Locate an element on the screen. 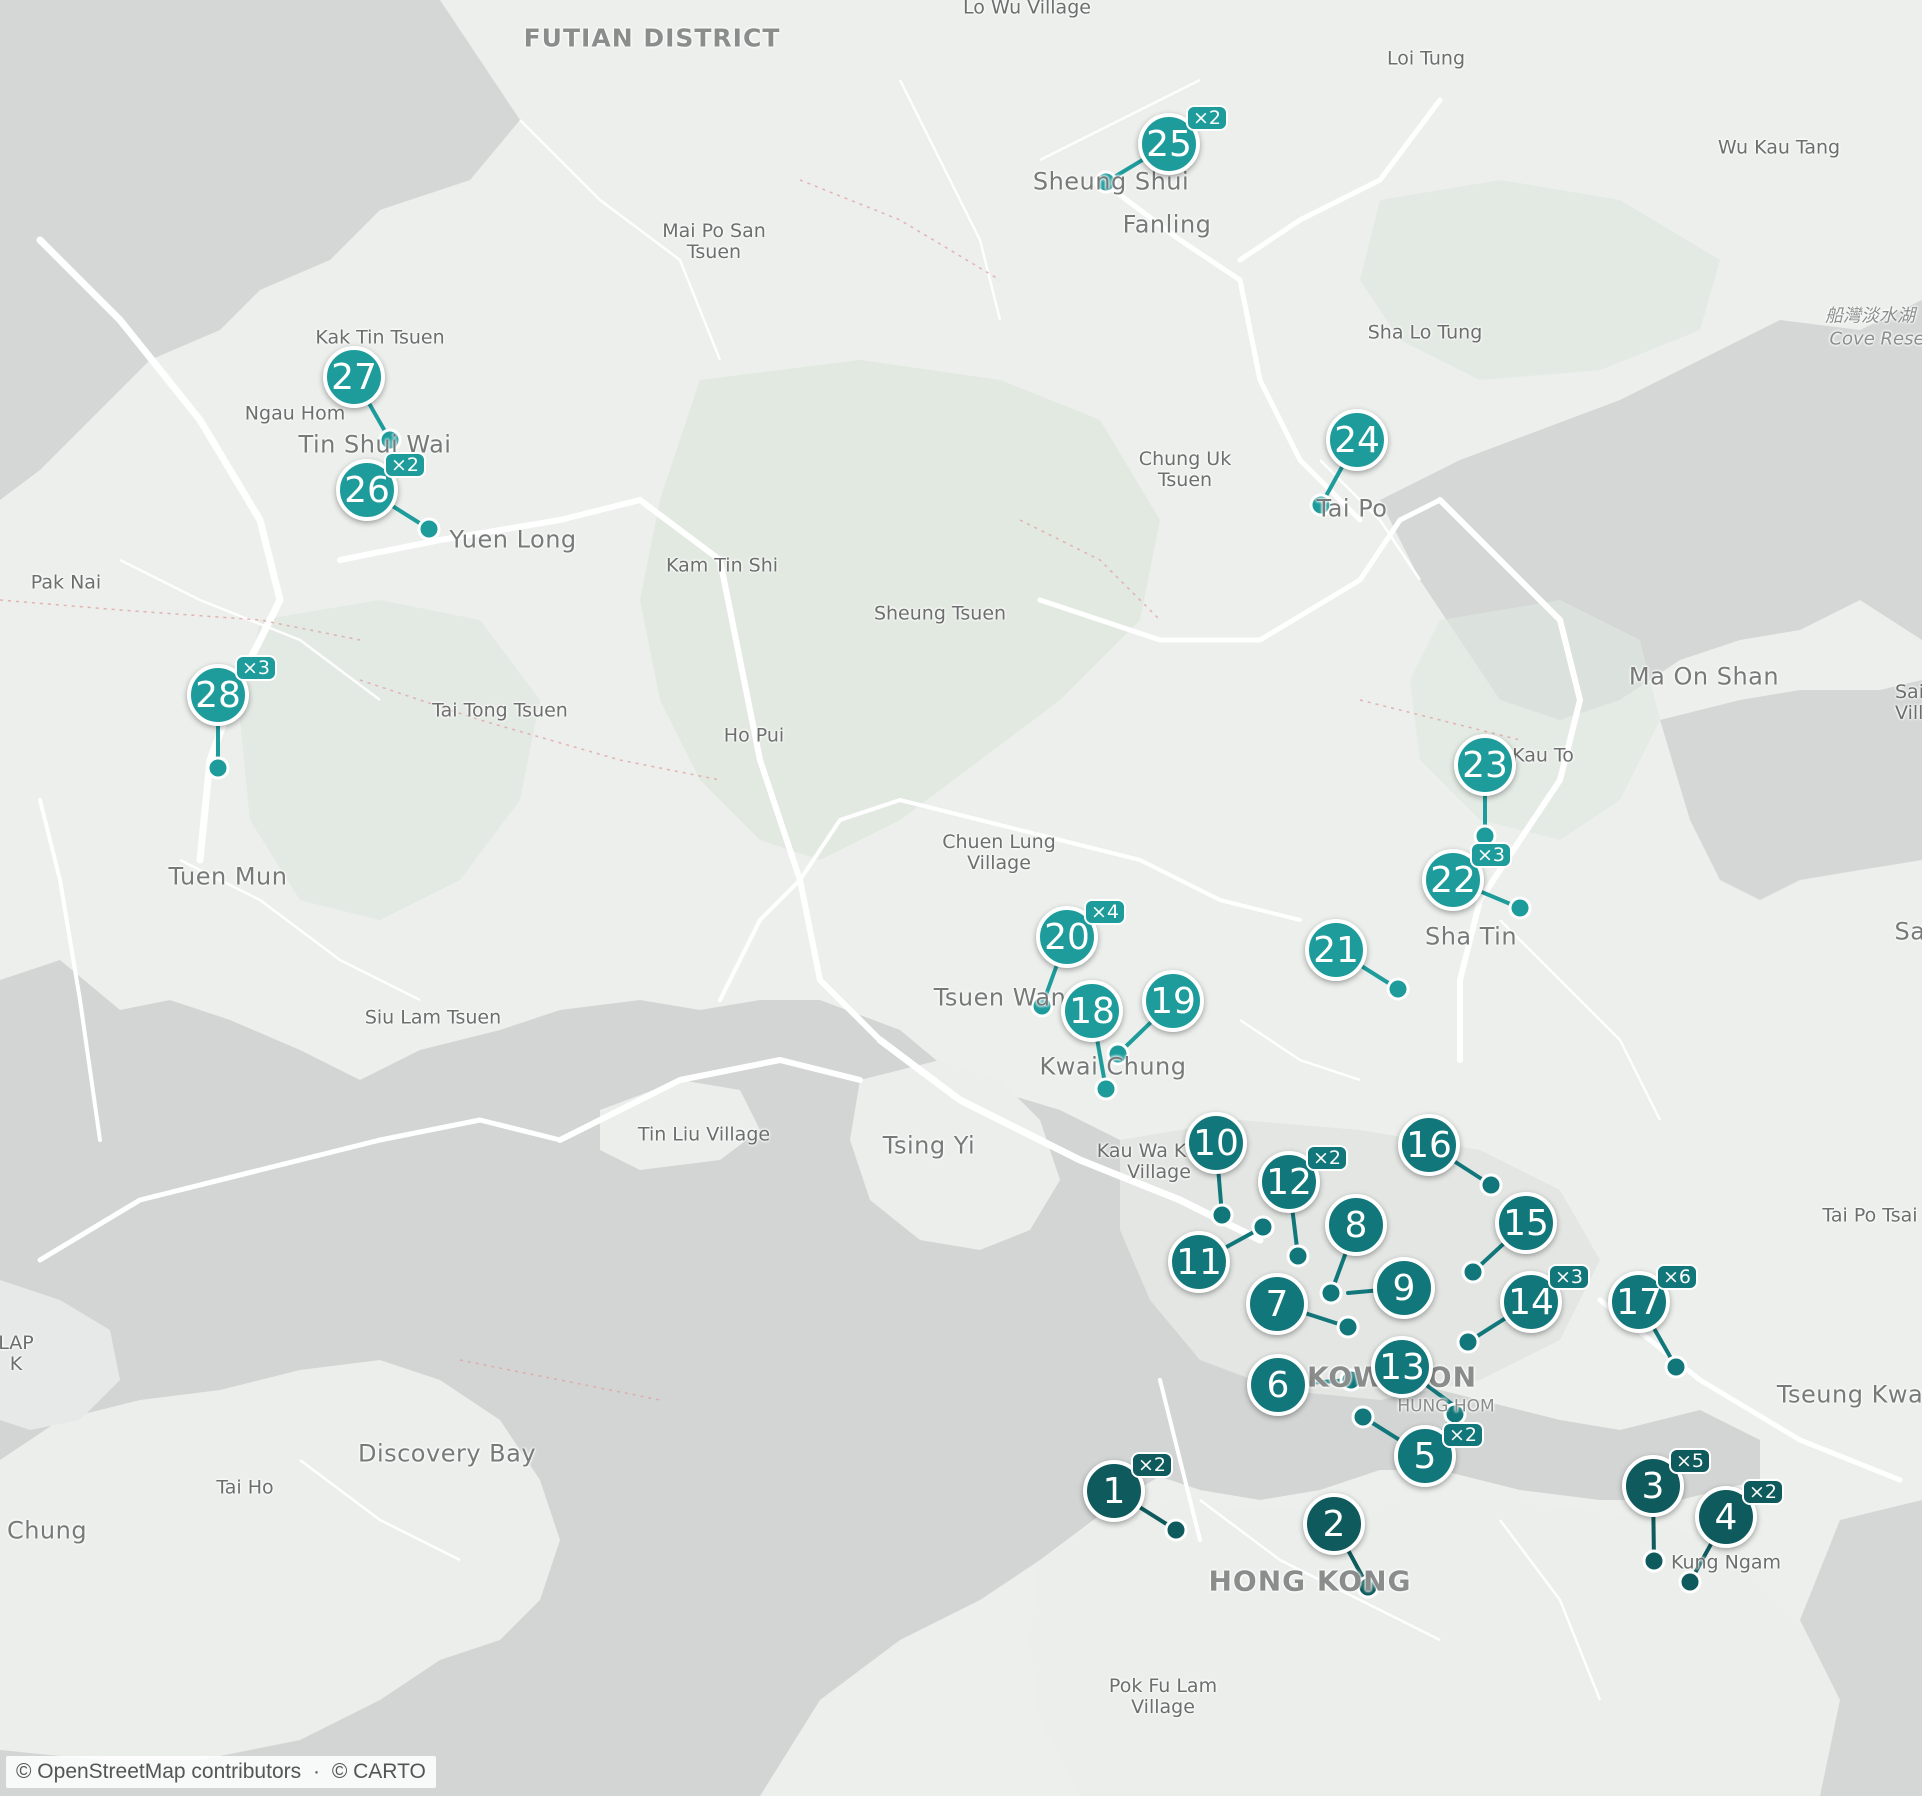 Image resolution: width=1922 pixels, height=1796 pixels. marker-23: 23 is located at coordinates (1485, 765).